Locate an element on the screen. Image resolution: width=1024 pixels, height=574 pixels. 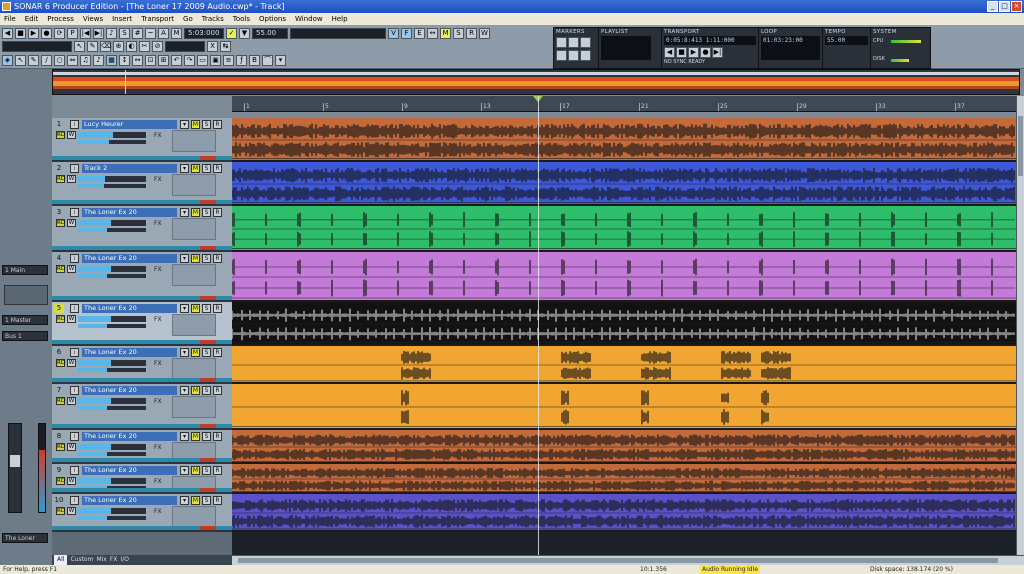
markers-icon: ▾ is located at coordinates (280, 60).